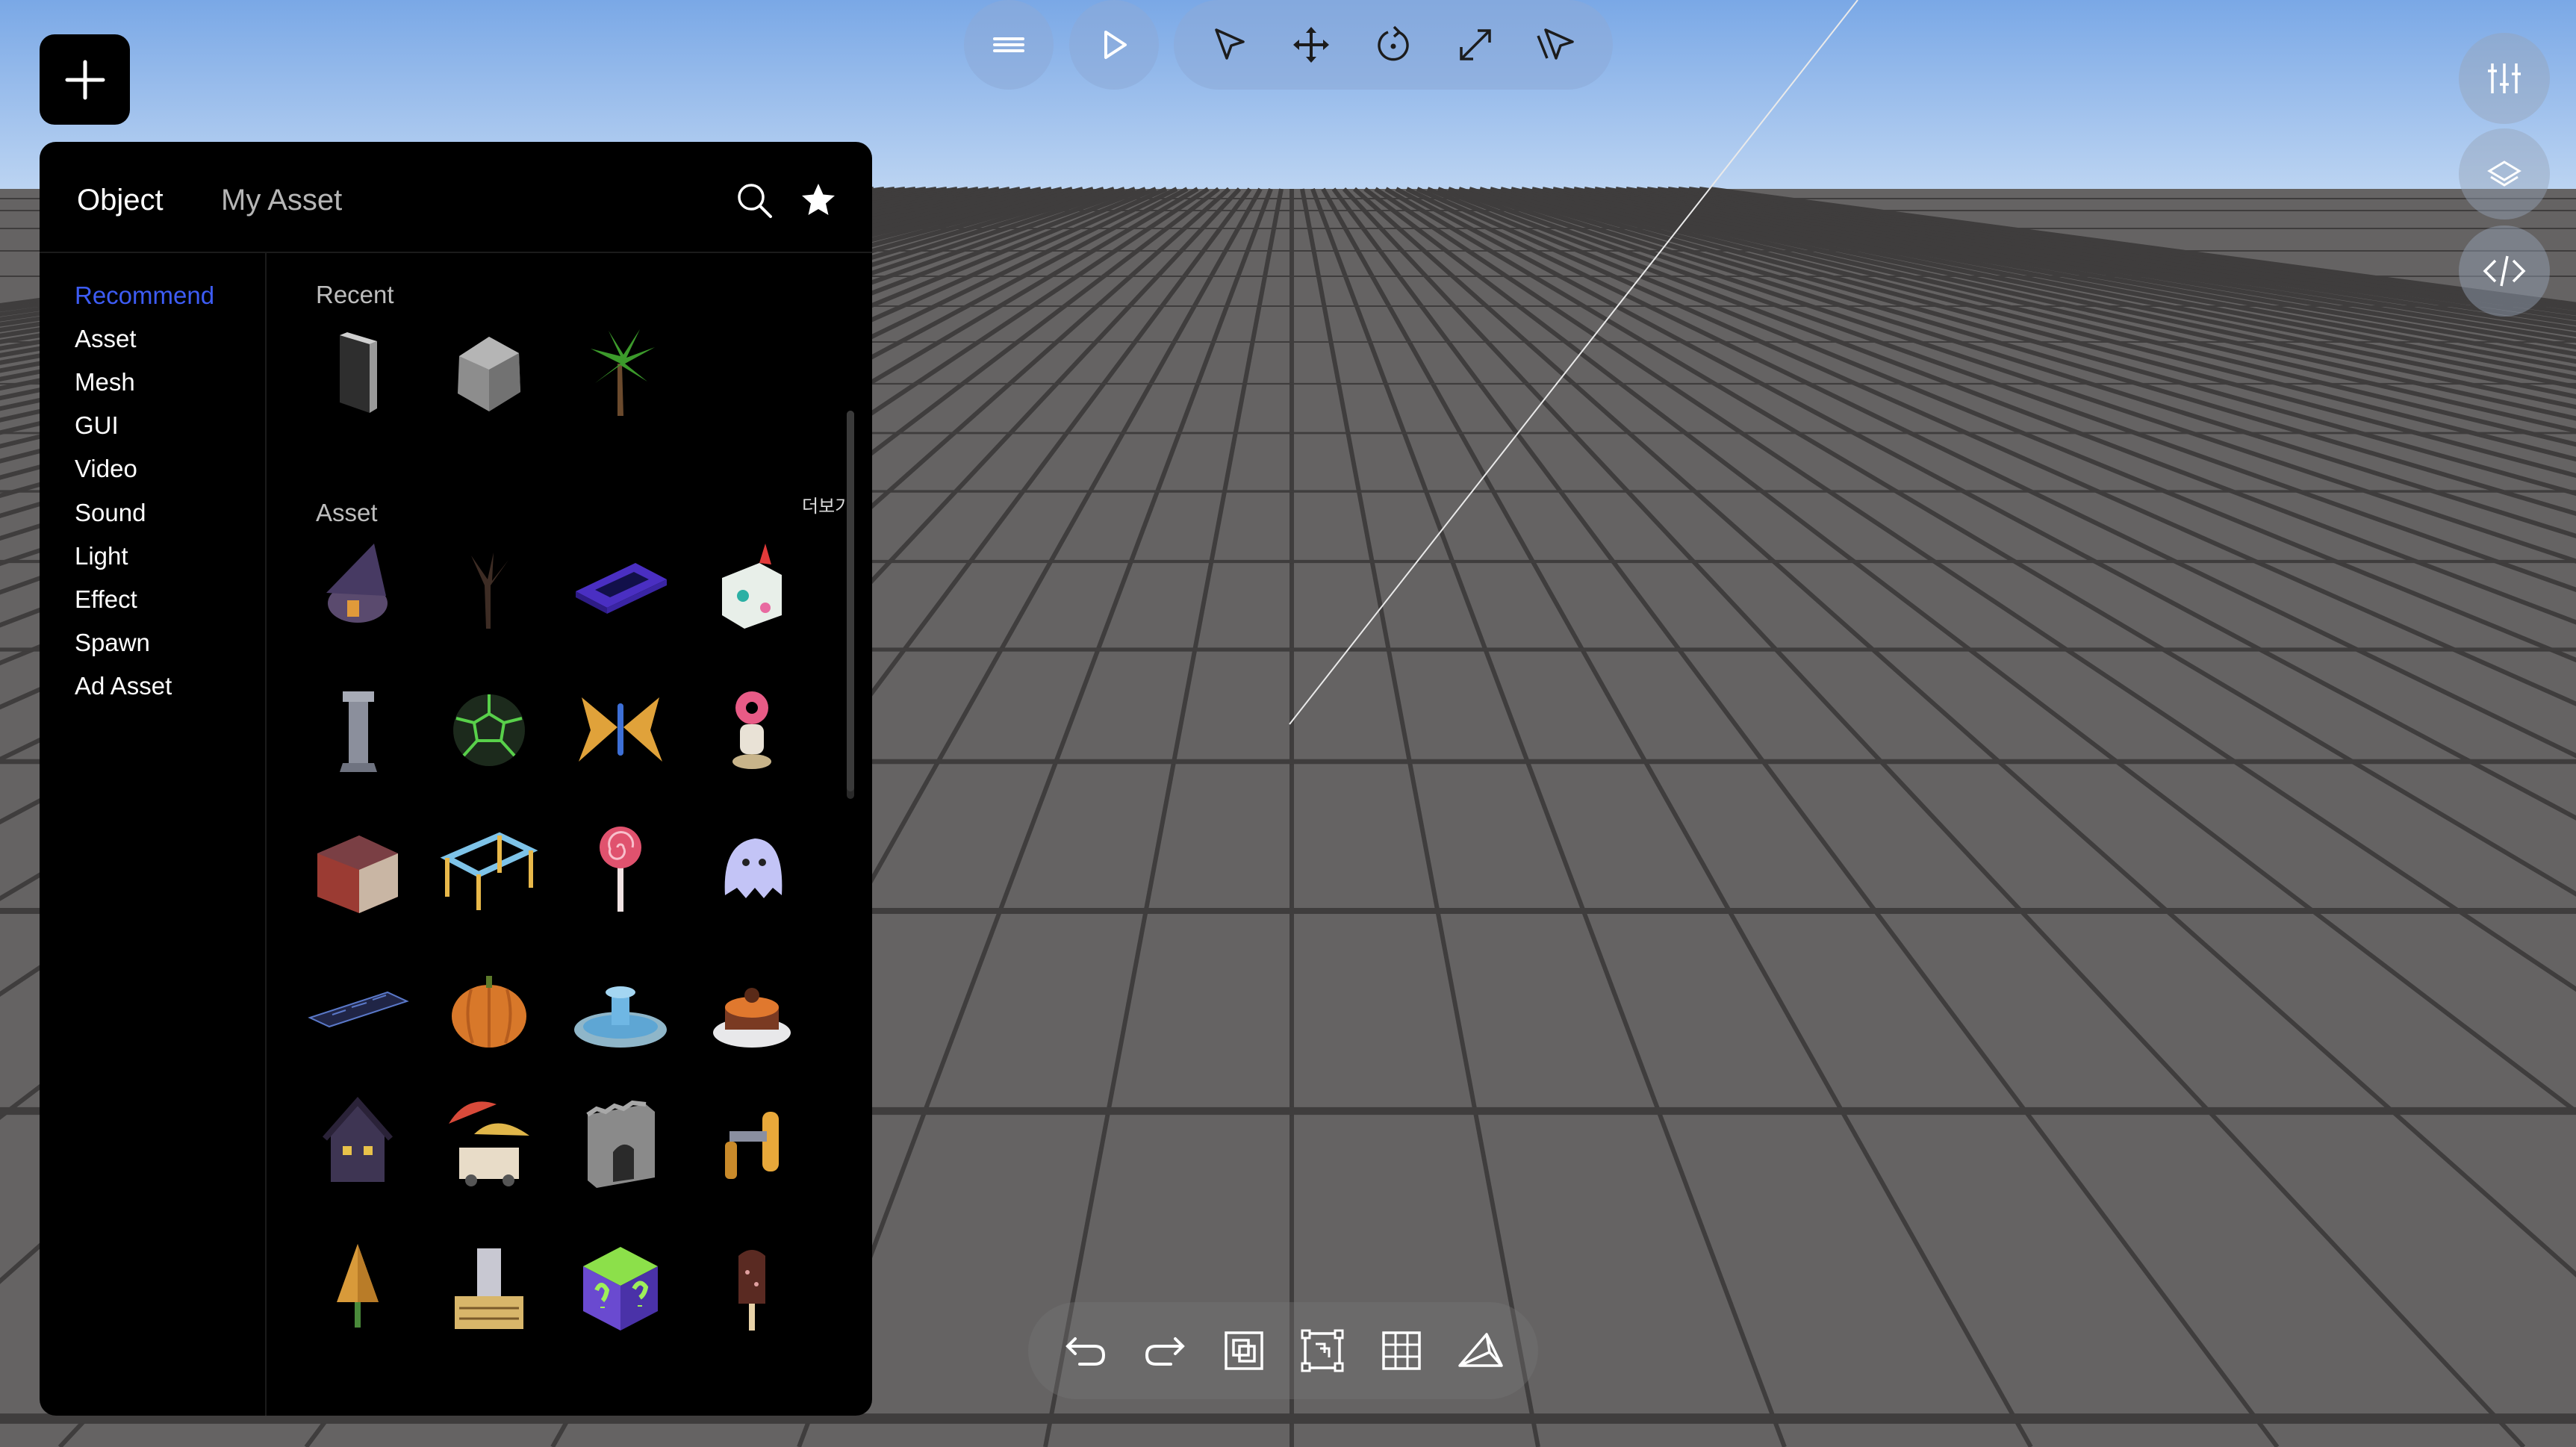 Image resolution: width=2576 pixels, height=1447 pixels. I want to click on neon-platform-icon, so click(621, 588).